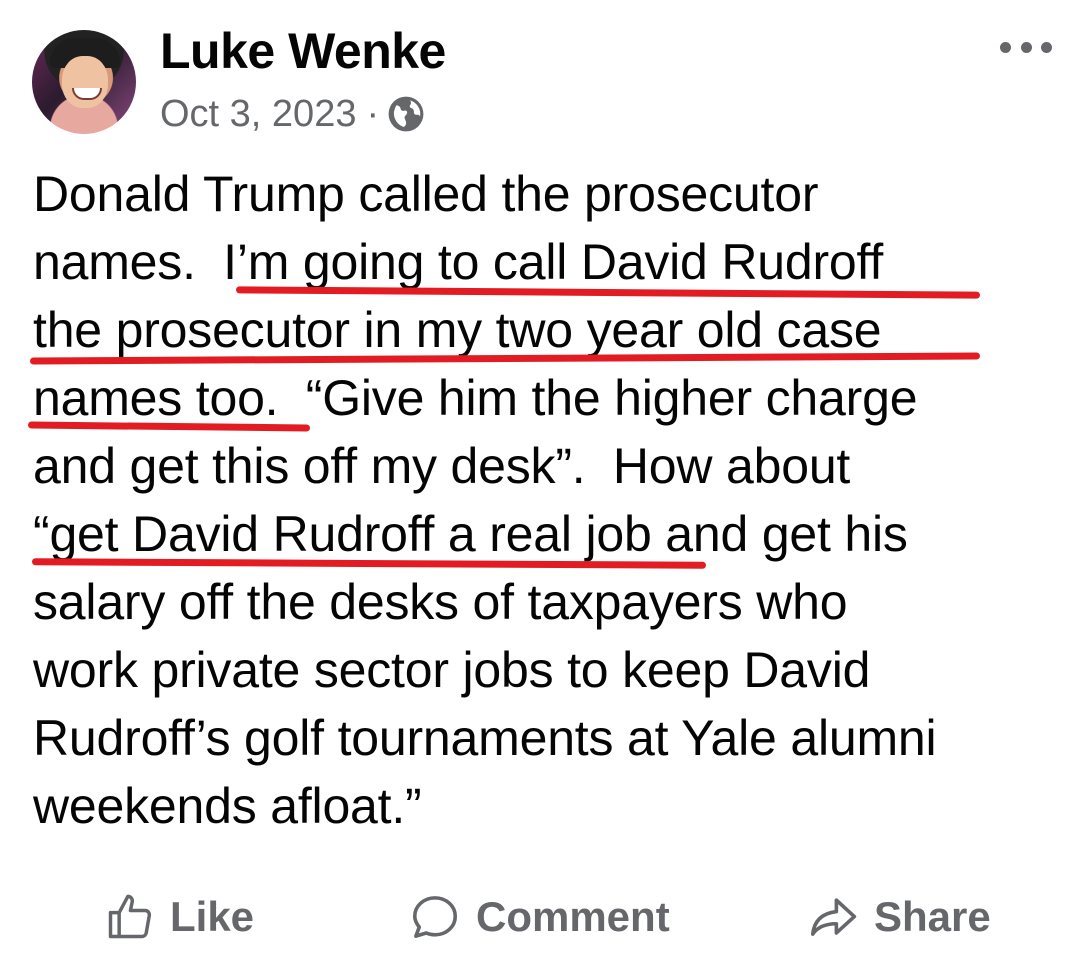 This screenshot has height=966, width=1080. What do you see at coordinates (833, 917) in the screenshot?
I see `share-arrow-icon` at bounding box center [833, 917].